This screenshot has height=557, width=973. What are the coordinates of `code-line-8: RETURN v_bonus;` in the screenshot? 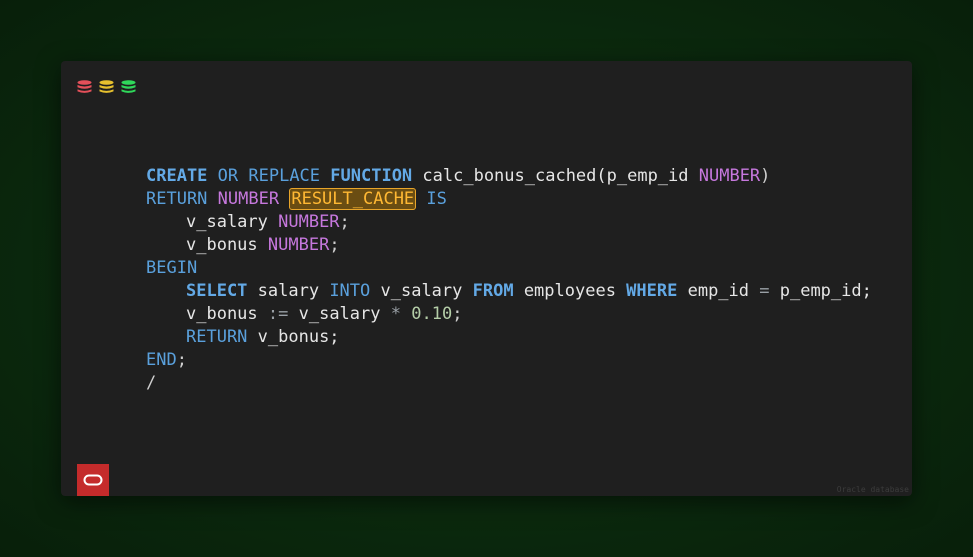 It's located at (509, 337).